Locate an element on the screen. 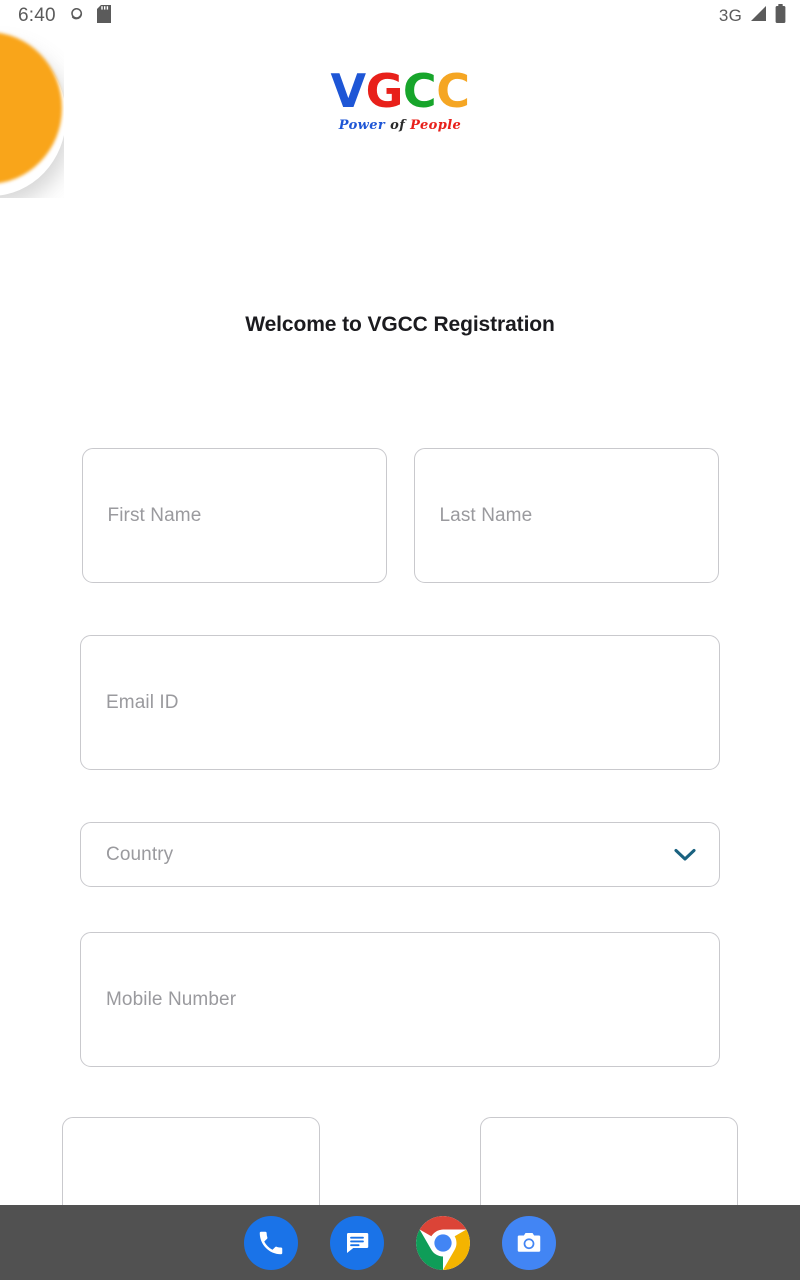  chevron-down-icon is located at coordinates (685, 855).